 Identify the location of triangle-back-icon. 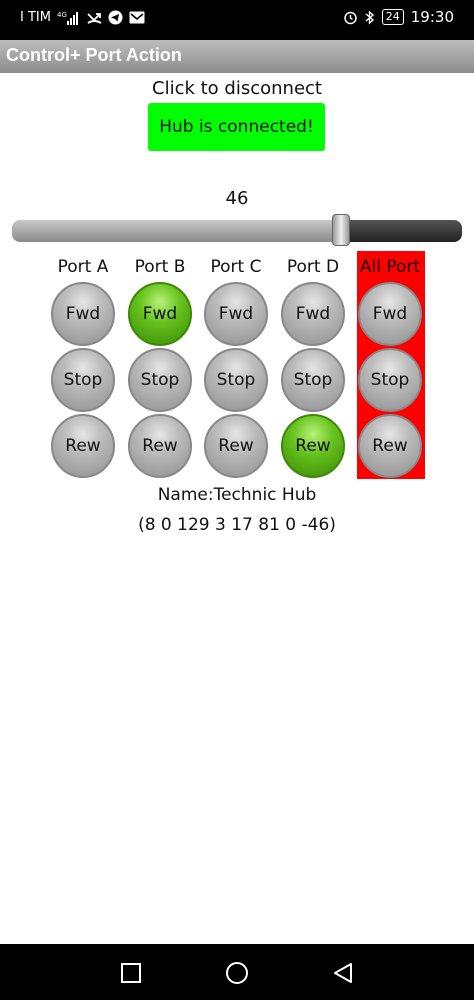
(343, 973).